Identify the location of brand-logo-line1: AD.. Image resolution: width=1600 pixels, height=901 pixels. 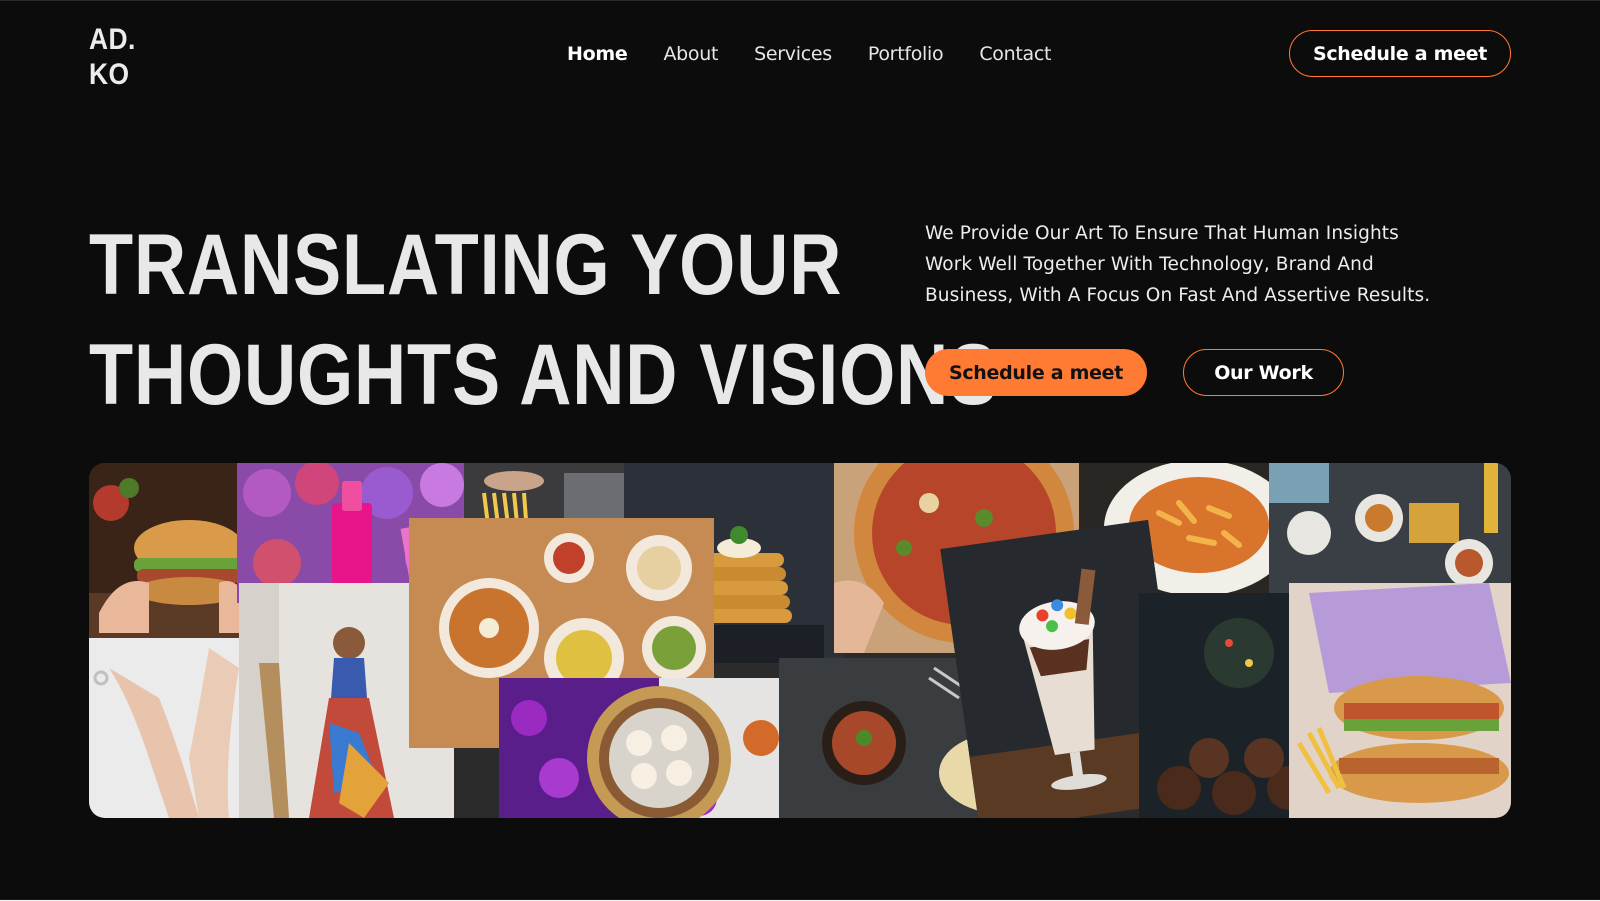
(112, 39).